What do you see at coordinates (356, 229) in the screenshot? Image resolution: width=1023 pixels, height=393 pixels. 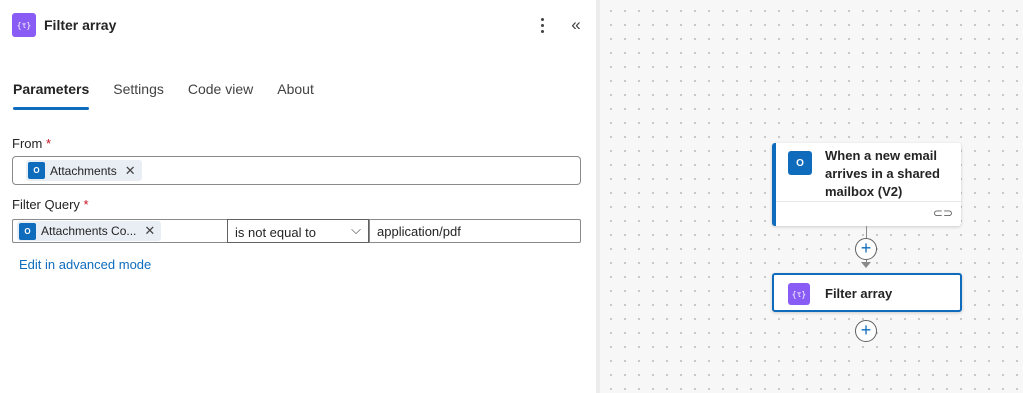 I see `chevron-down-icon: ⌵` at bounding box center [356, 229].